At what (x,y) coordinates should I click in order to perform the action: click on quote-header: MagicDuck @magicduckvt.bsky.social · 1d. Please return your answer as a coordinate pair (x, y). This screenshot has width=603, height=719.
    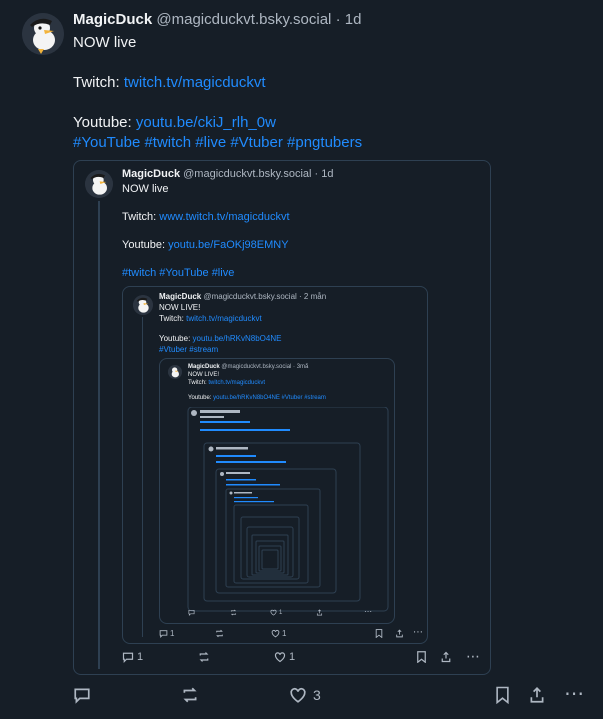
    Looking at the image, I should click on (302, 174).